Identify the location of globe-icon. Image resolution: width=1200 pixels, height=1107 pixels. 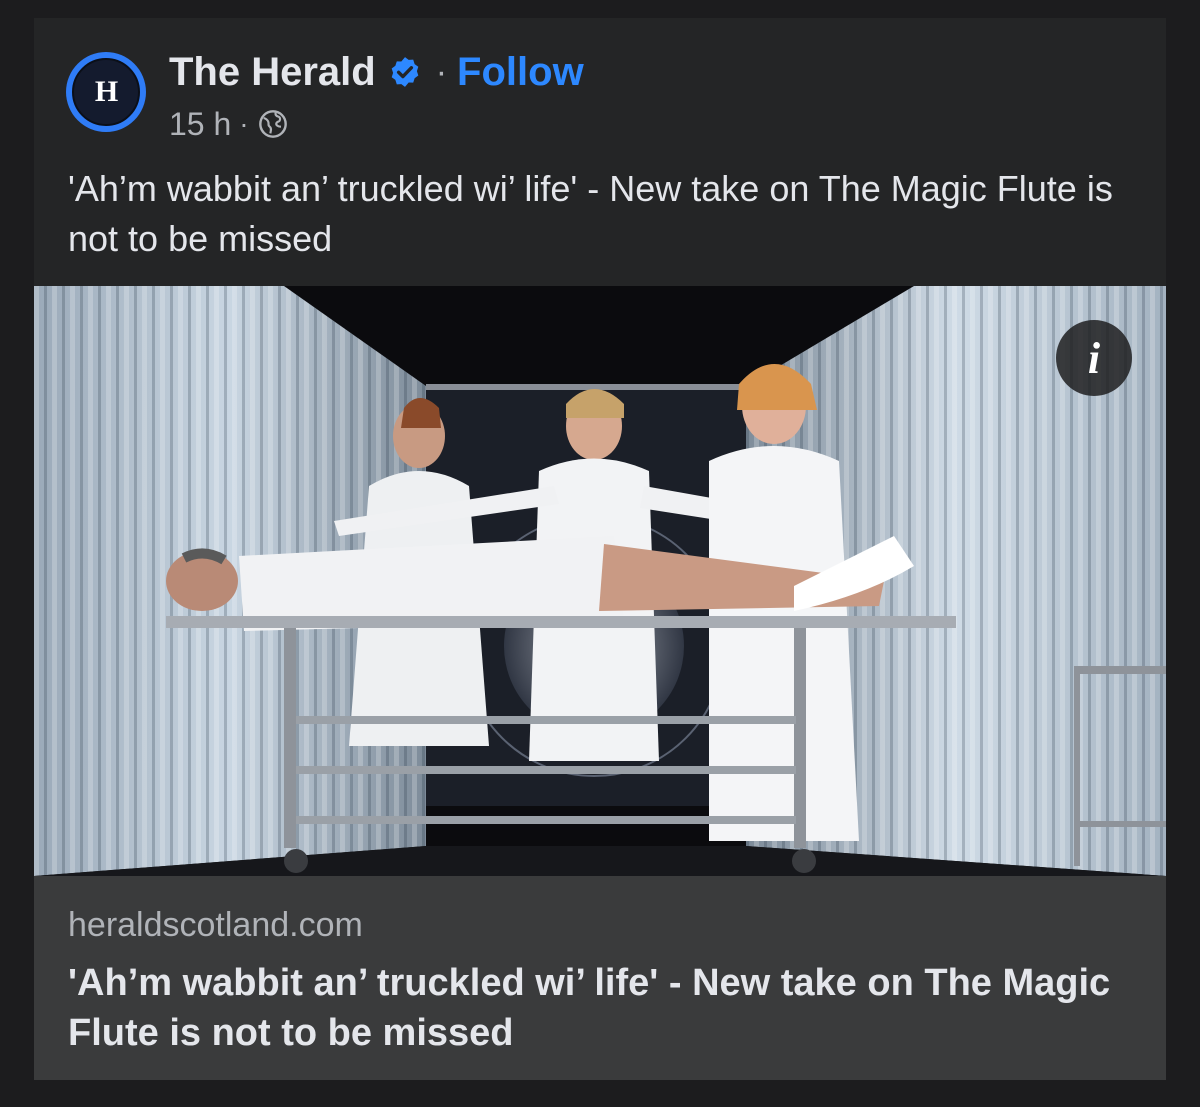
(273, 124).